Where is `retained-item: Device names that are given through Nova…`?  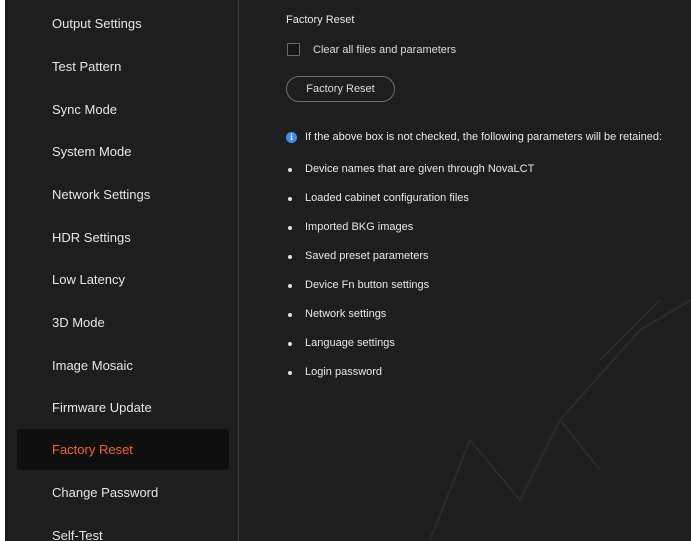 retained-item: Device names that are given through Nova… is located at coordinates (420, 169).